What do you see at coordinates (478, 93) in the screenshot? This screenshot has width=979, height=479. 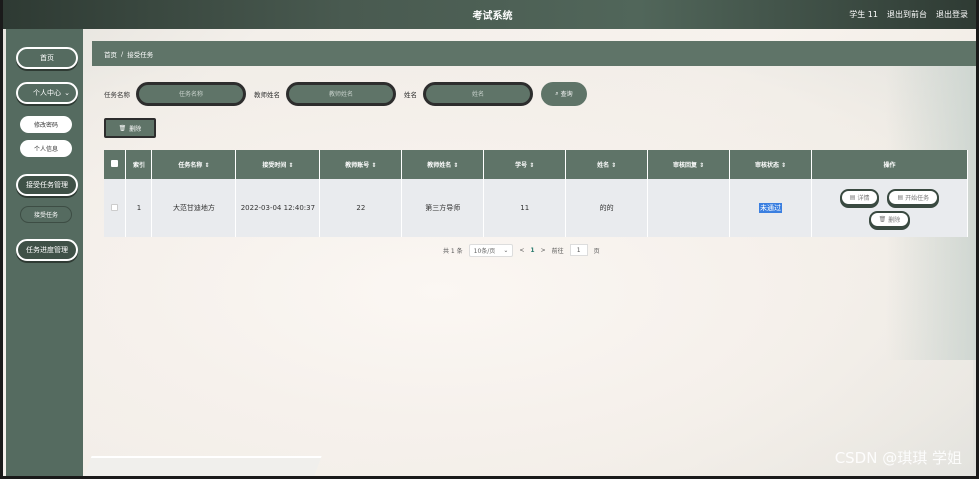 I see `name-input: 姓名` at bounding box center [478, 93].